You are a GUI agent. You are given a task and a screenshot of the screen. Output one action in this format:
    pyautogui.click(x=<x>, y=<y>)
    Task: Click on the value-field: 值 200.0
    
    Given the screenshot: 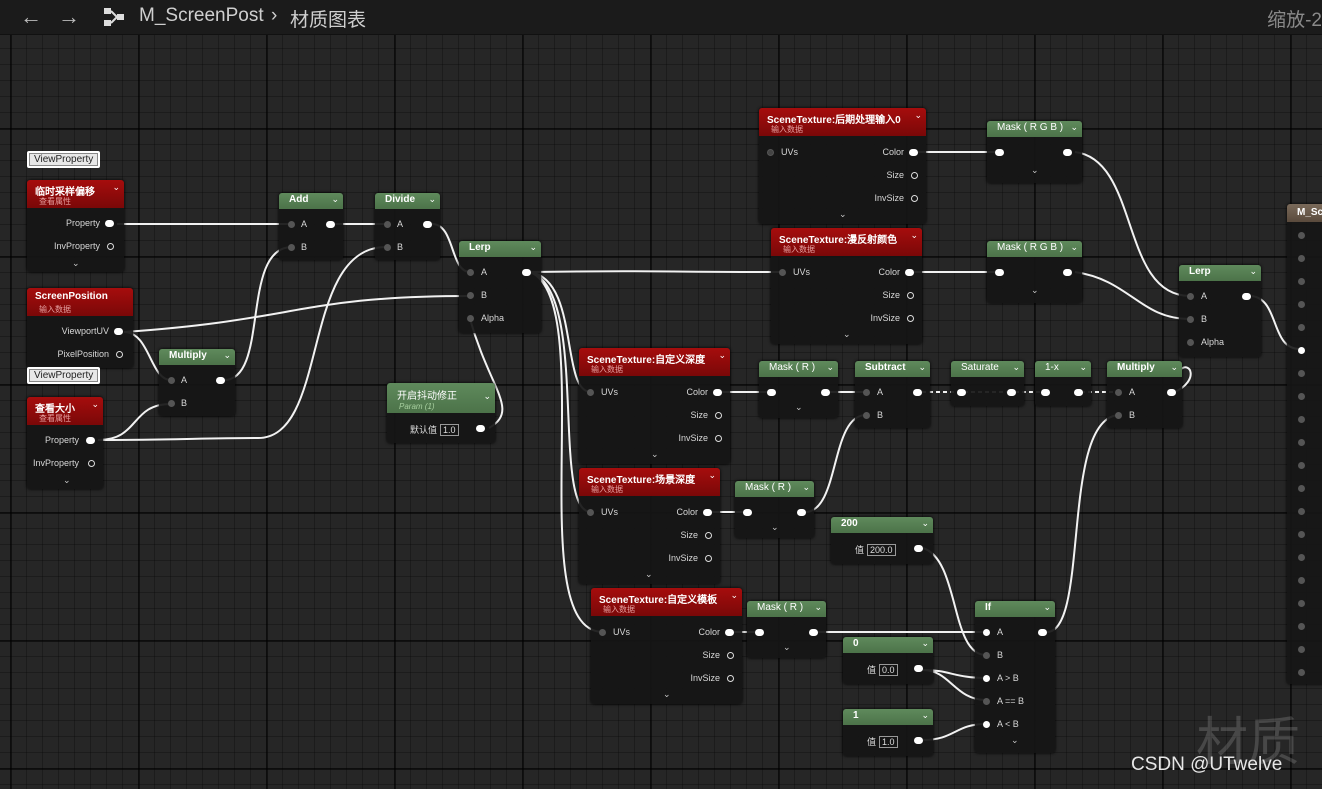 What is the action you would take?
    pyautogui.click(x=875, y=549)
    